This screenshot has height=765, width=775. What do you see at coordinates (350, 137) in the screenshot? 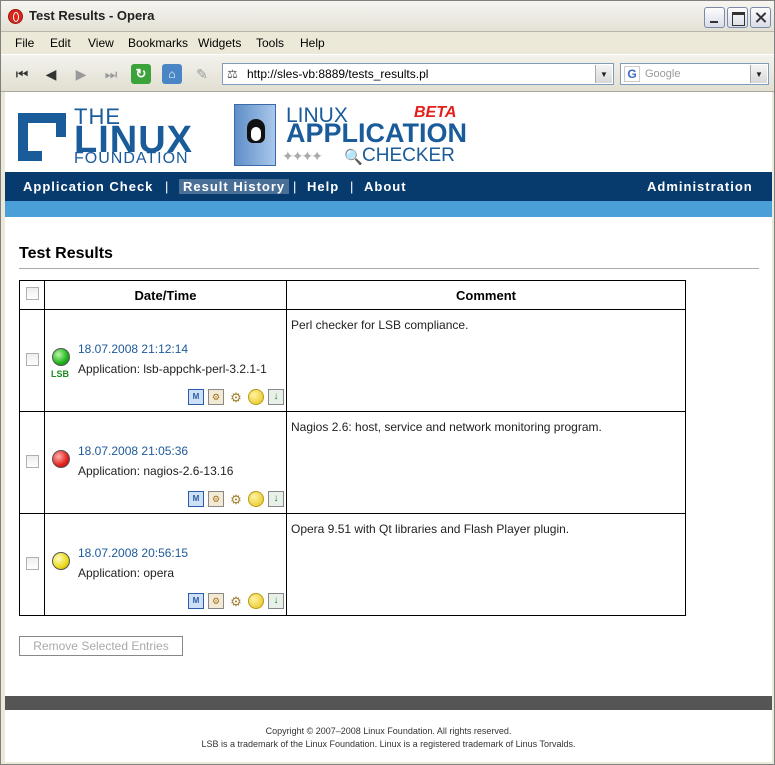
I see `app-checker-logo: LINUX APPLICATION ✦✦✦✦ 🔍 CHECKER BETA` at bounding box center [350, 137].